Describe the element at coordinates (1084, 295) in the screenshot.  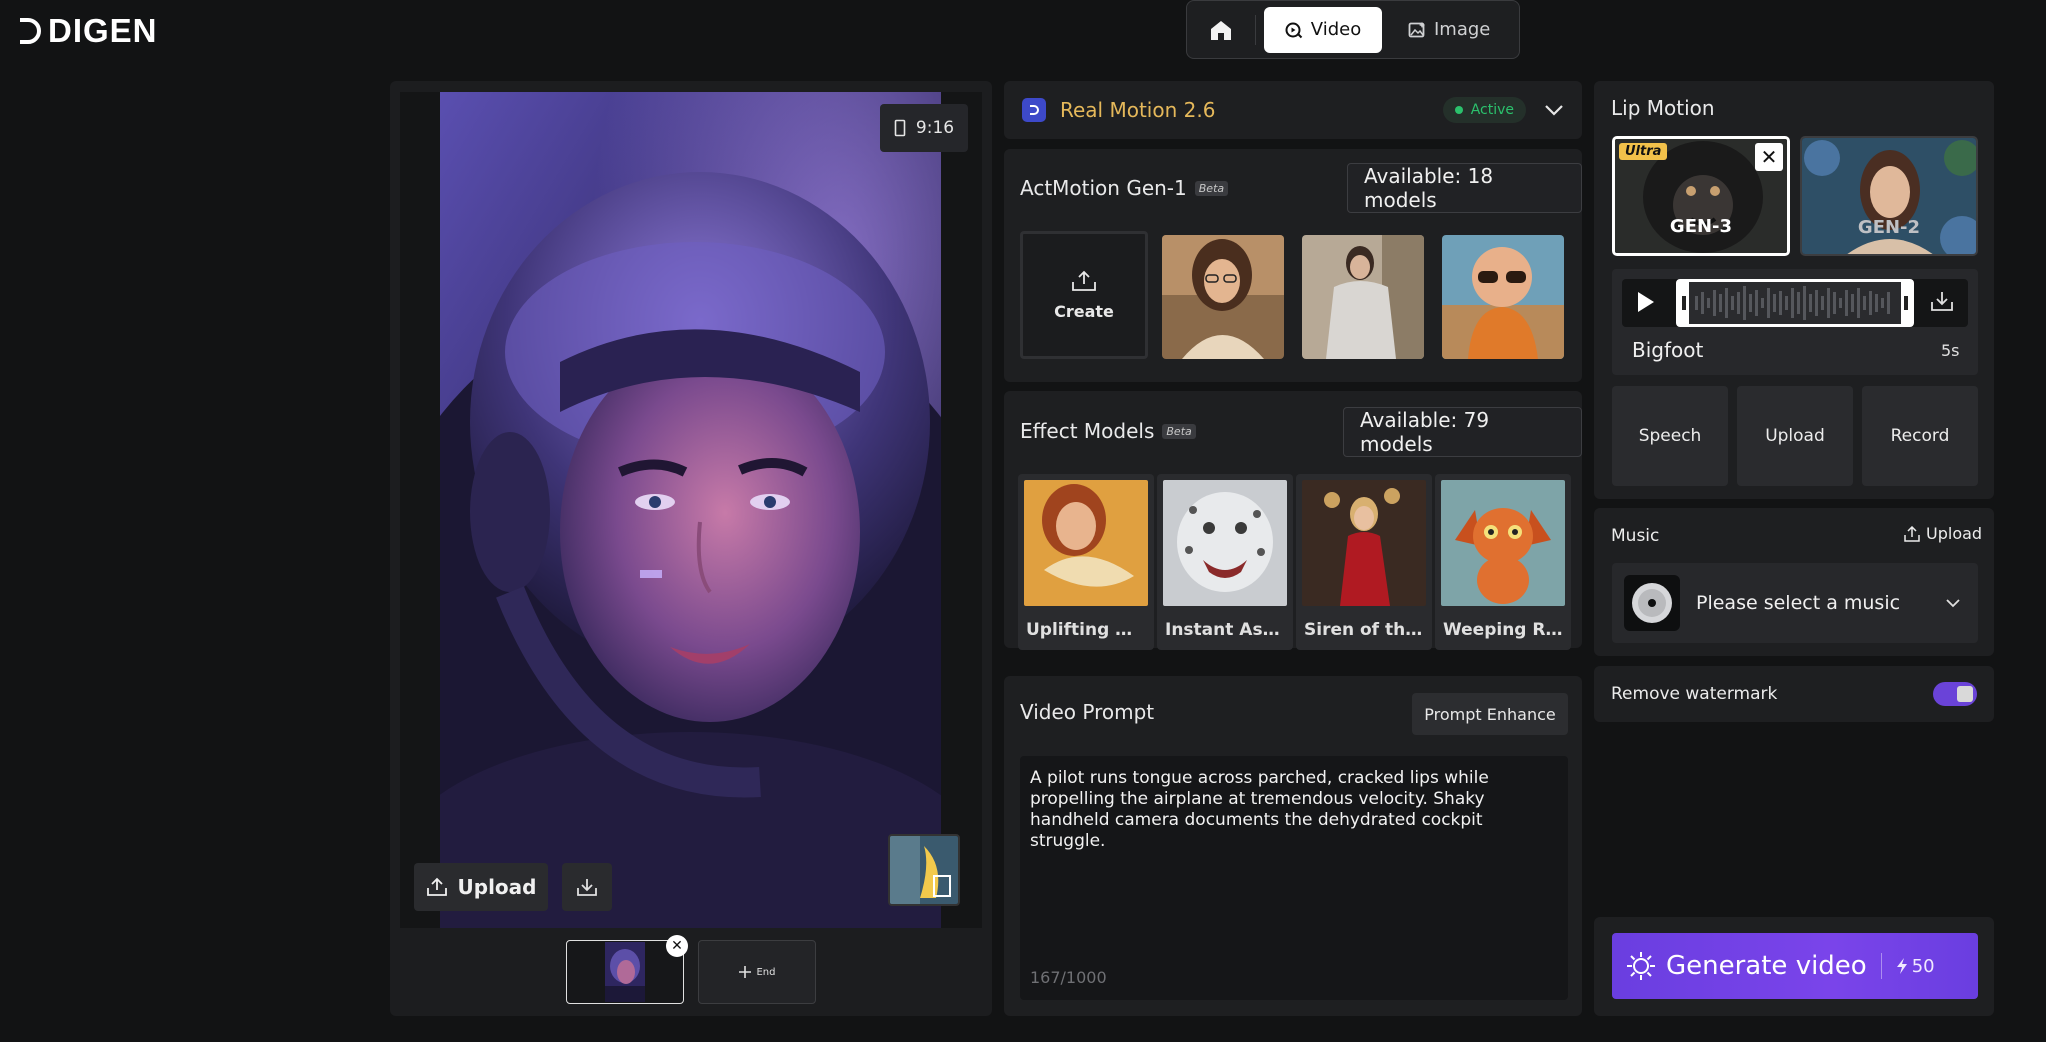
I see `create-actmotion-button: Create` at that location.